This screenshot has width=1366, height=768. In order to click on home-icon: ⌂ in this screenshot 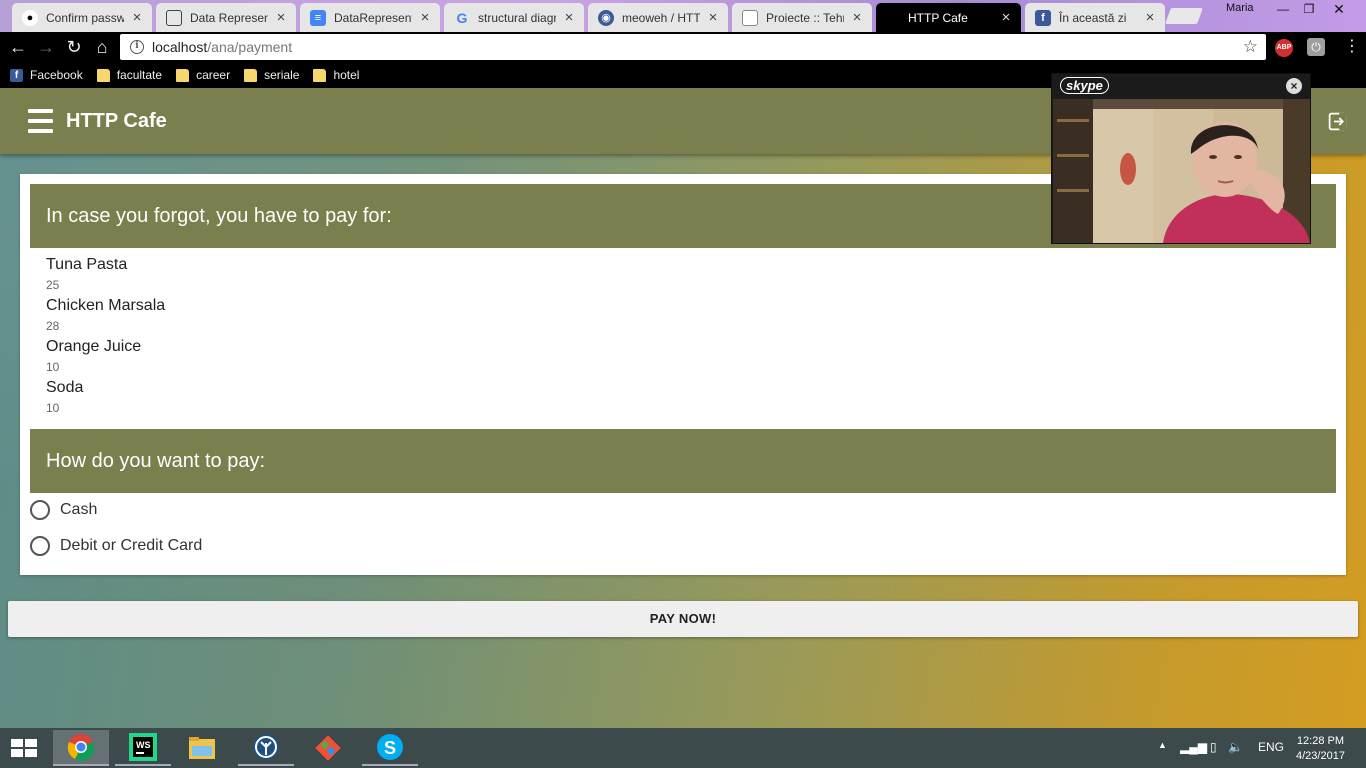, I will do `click(102, 48)`.